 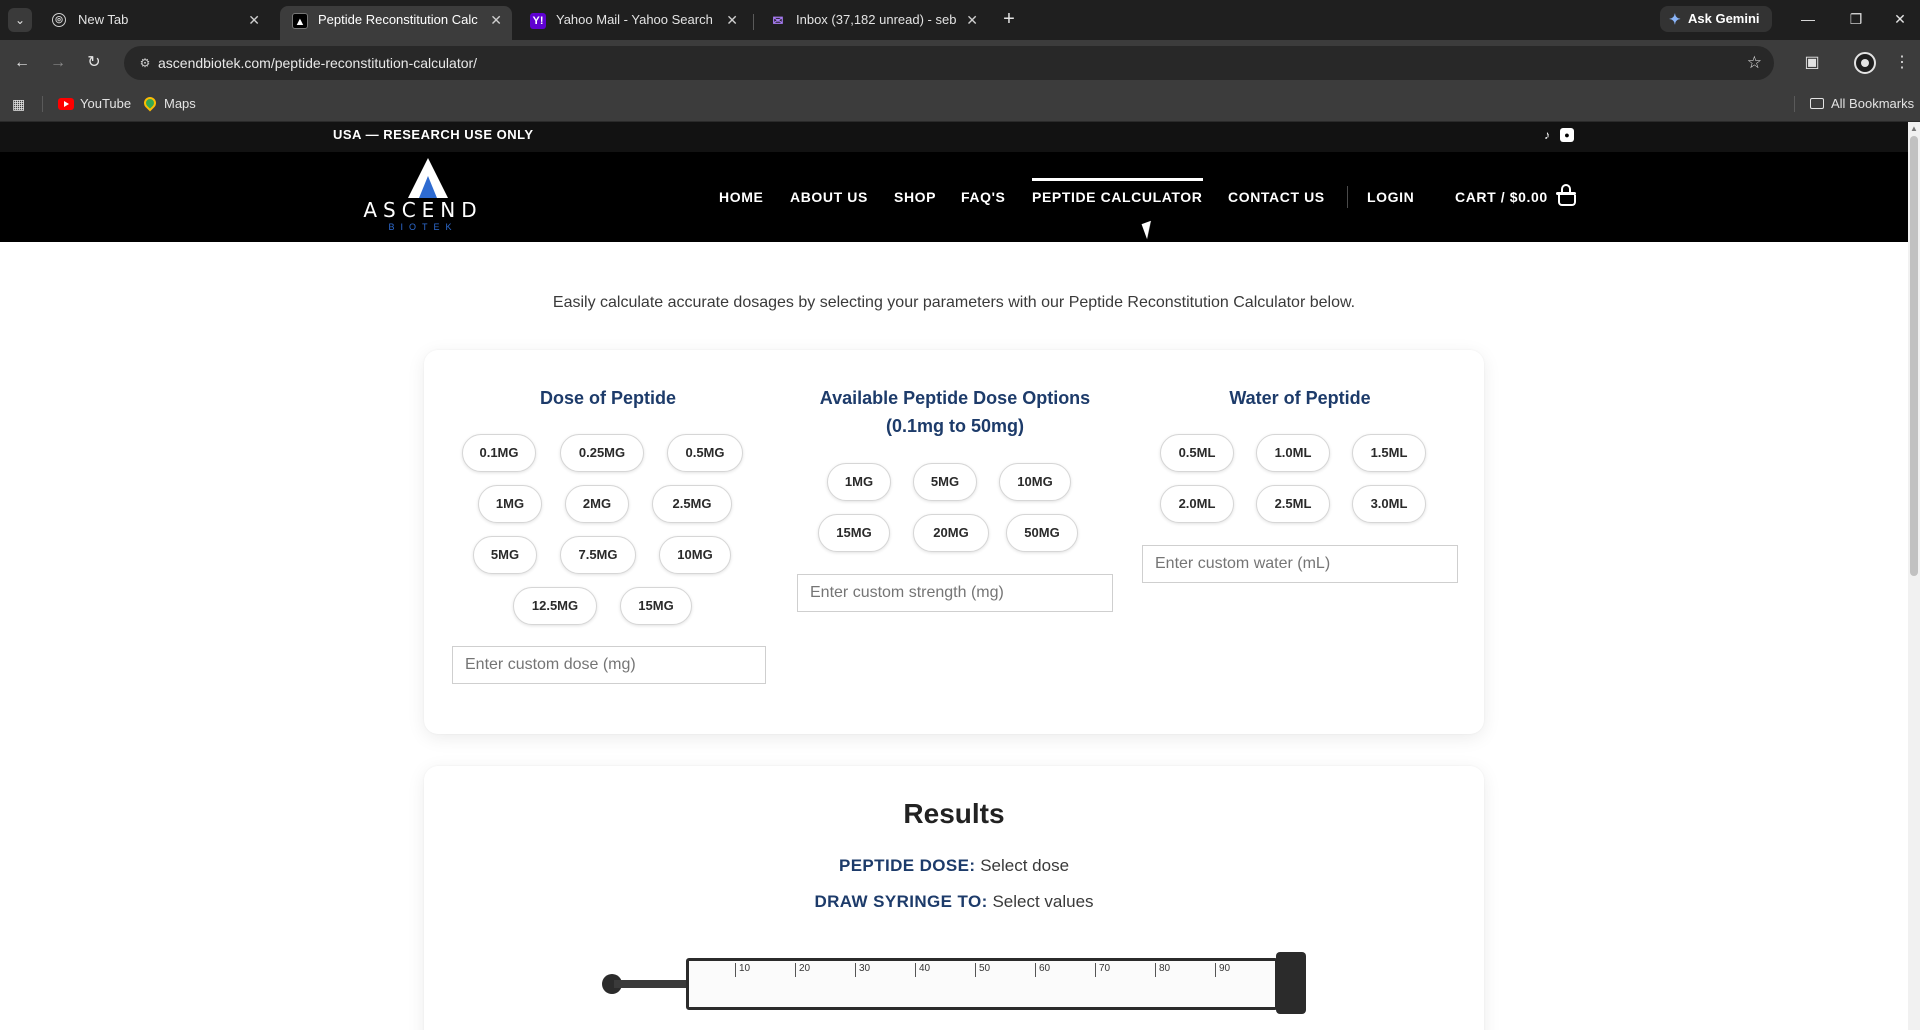 What do you see at coordinates (954, 813) in the screenshot?
I see `results-title: Results` at bounding box center [954, 813].